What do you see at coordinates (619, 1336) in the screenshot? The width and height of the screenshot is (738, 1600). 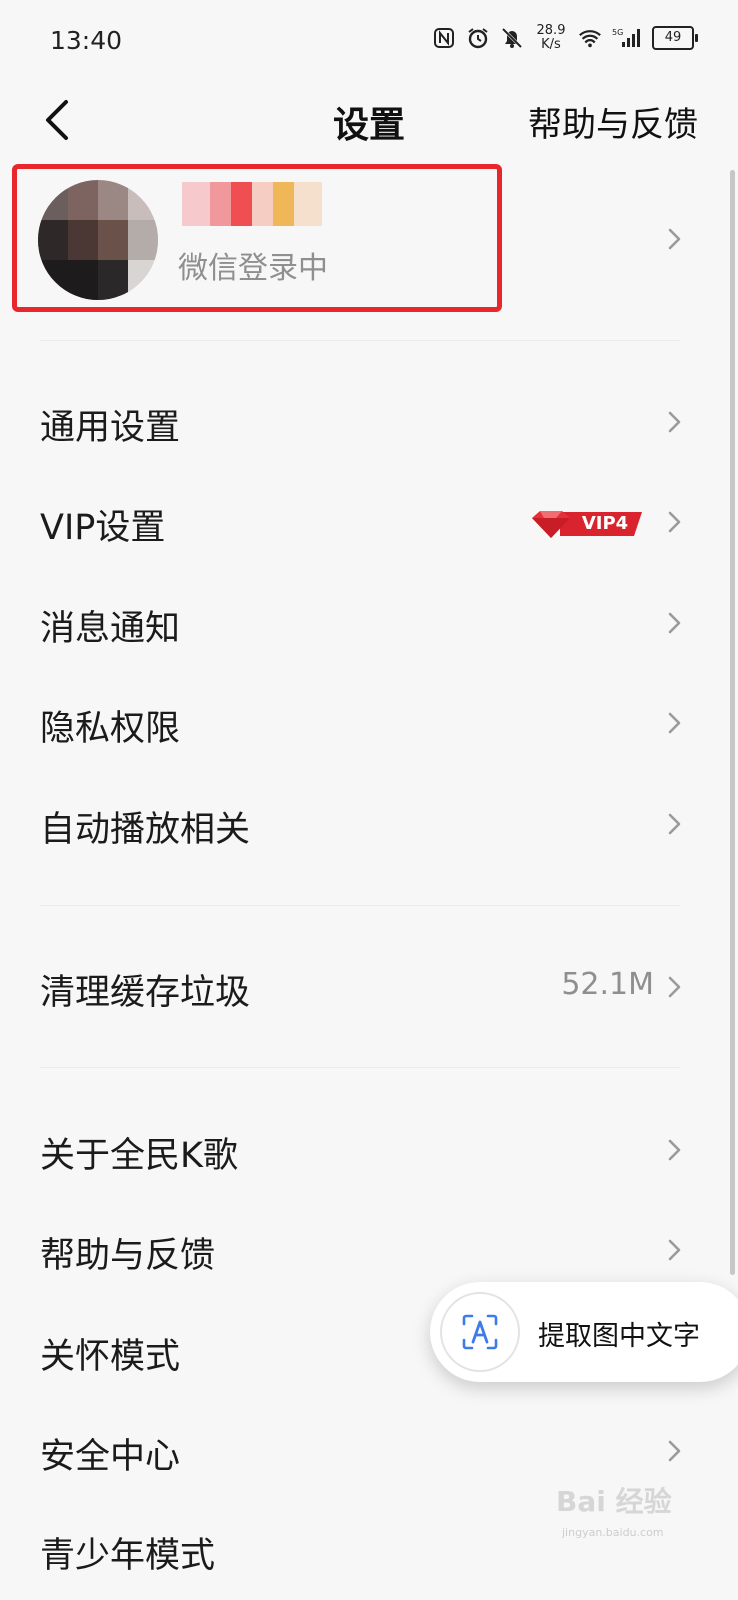 I see `extract-text-label: 提取图中文字` at bounding box center [619, 1336].